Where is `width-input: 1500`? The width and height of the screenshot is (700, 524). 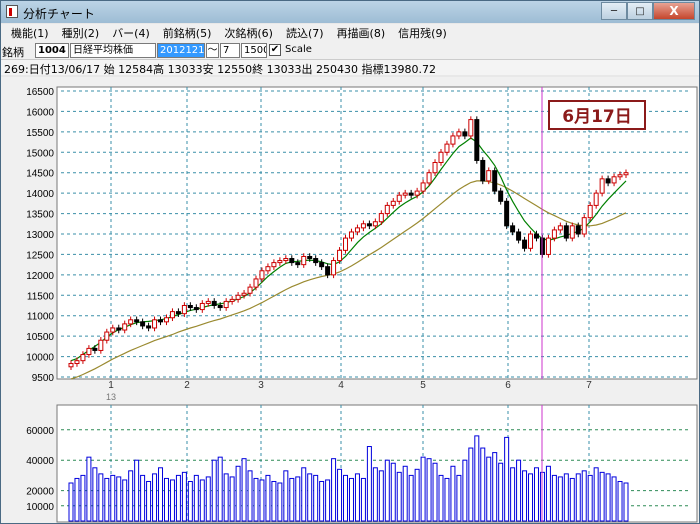 width-input: 1500 is located at coordinates (254, 50).